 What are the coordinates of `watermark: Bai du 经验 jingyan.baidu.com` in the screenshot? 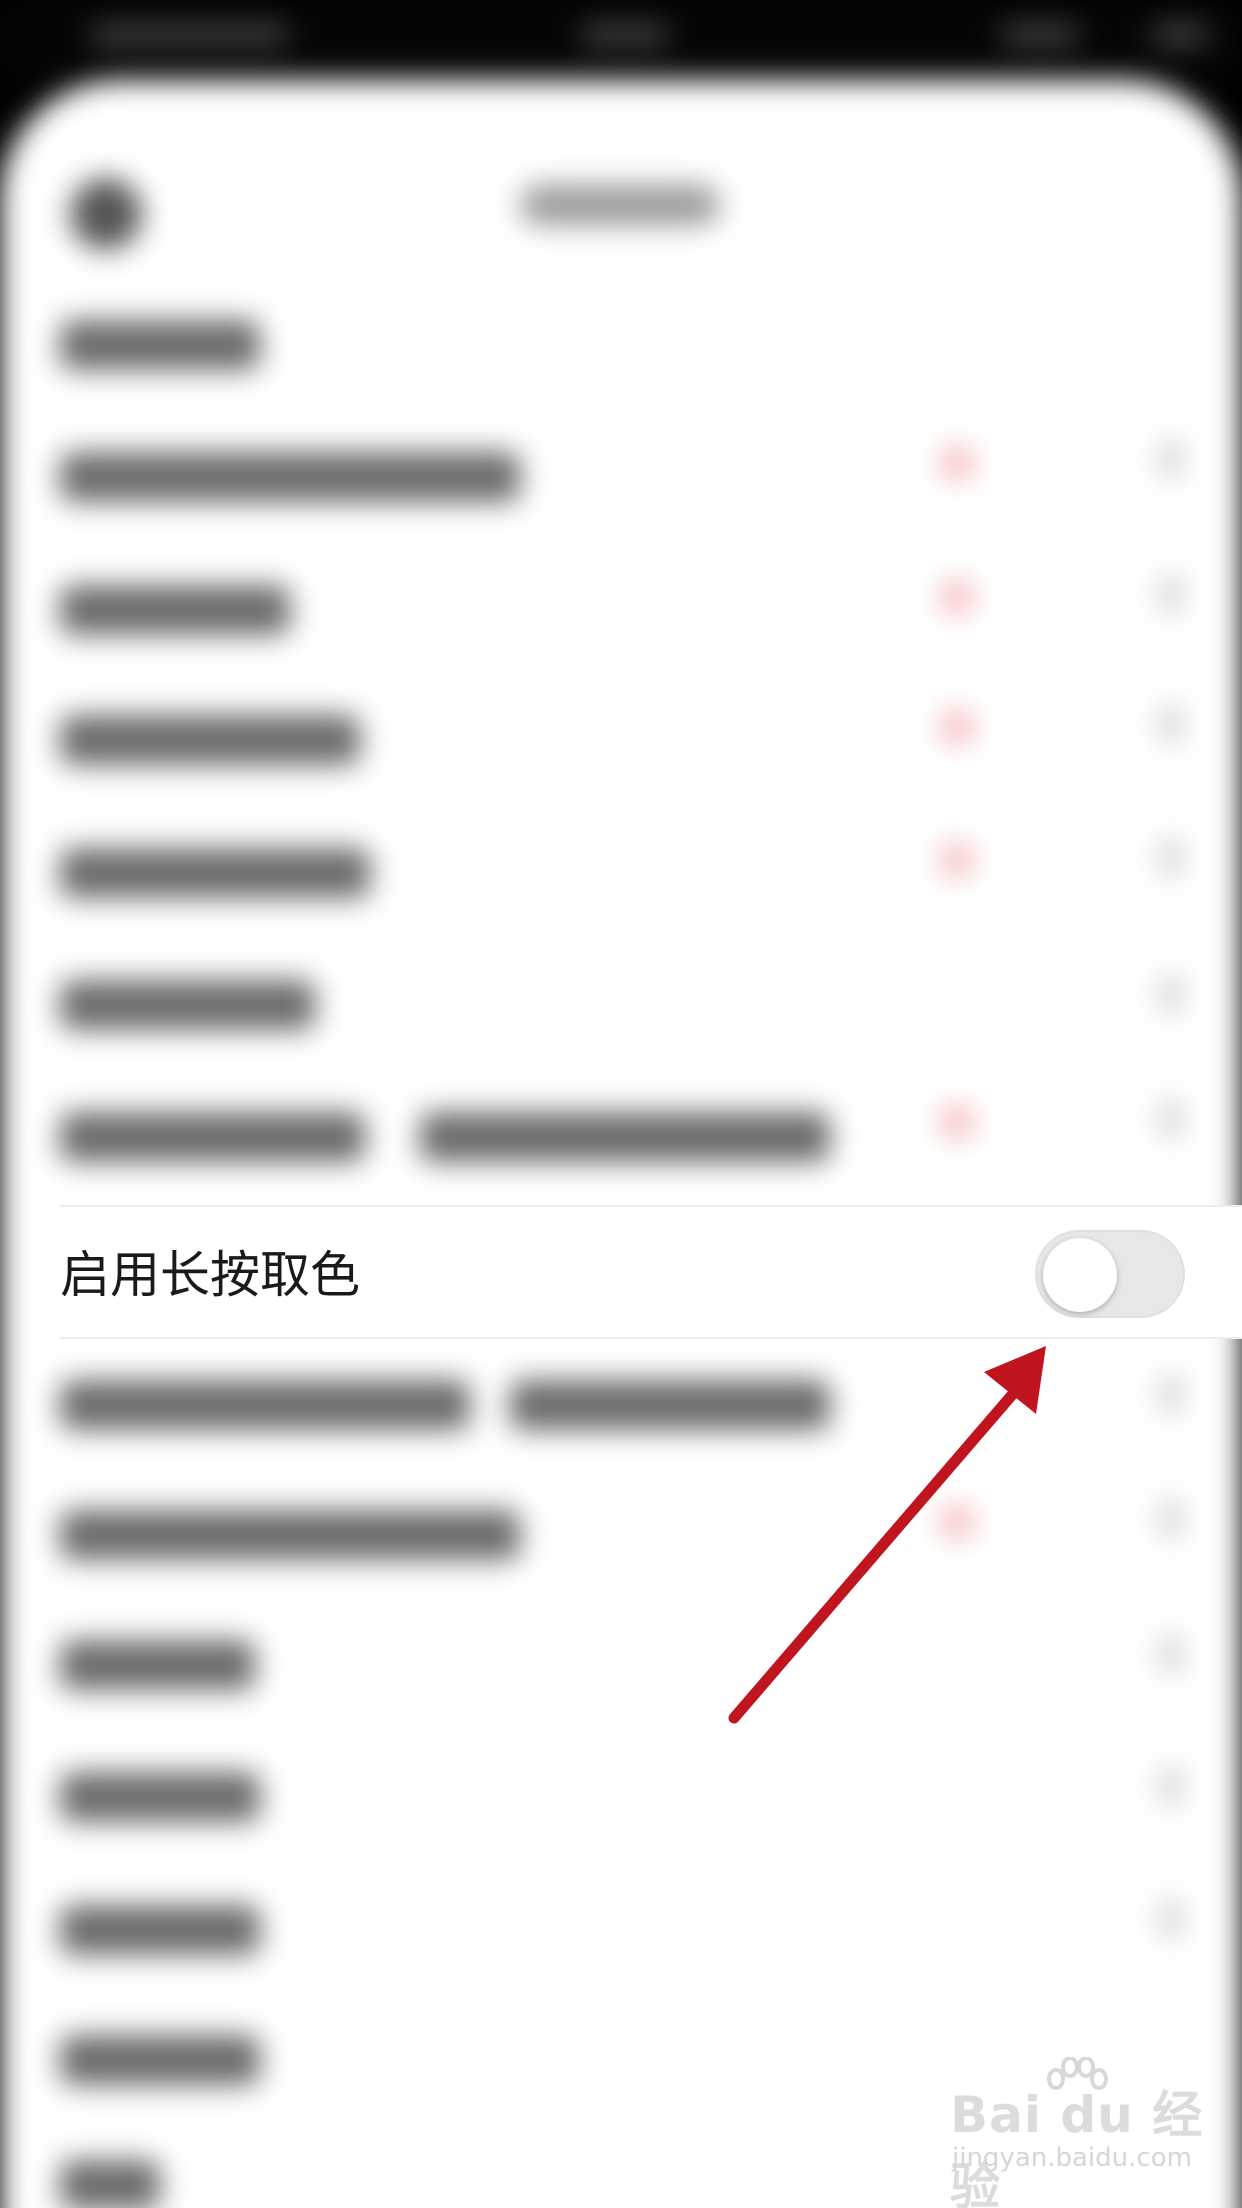 It's located at (1090, 2132).